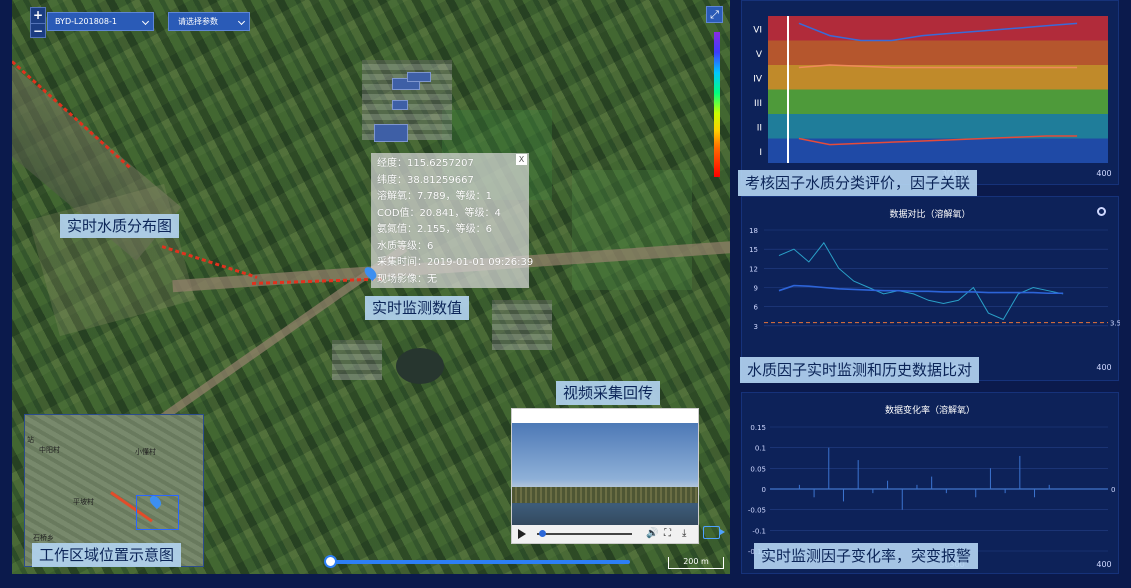 This screenshot has height=588, width=1131. Describe the element at coordinates (38, 30) in the screenshot. I see `zoom-out-button: −` at that location.